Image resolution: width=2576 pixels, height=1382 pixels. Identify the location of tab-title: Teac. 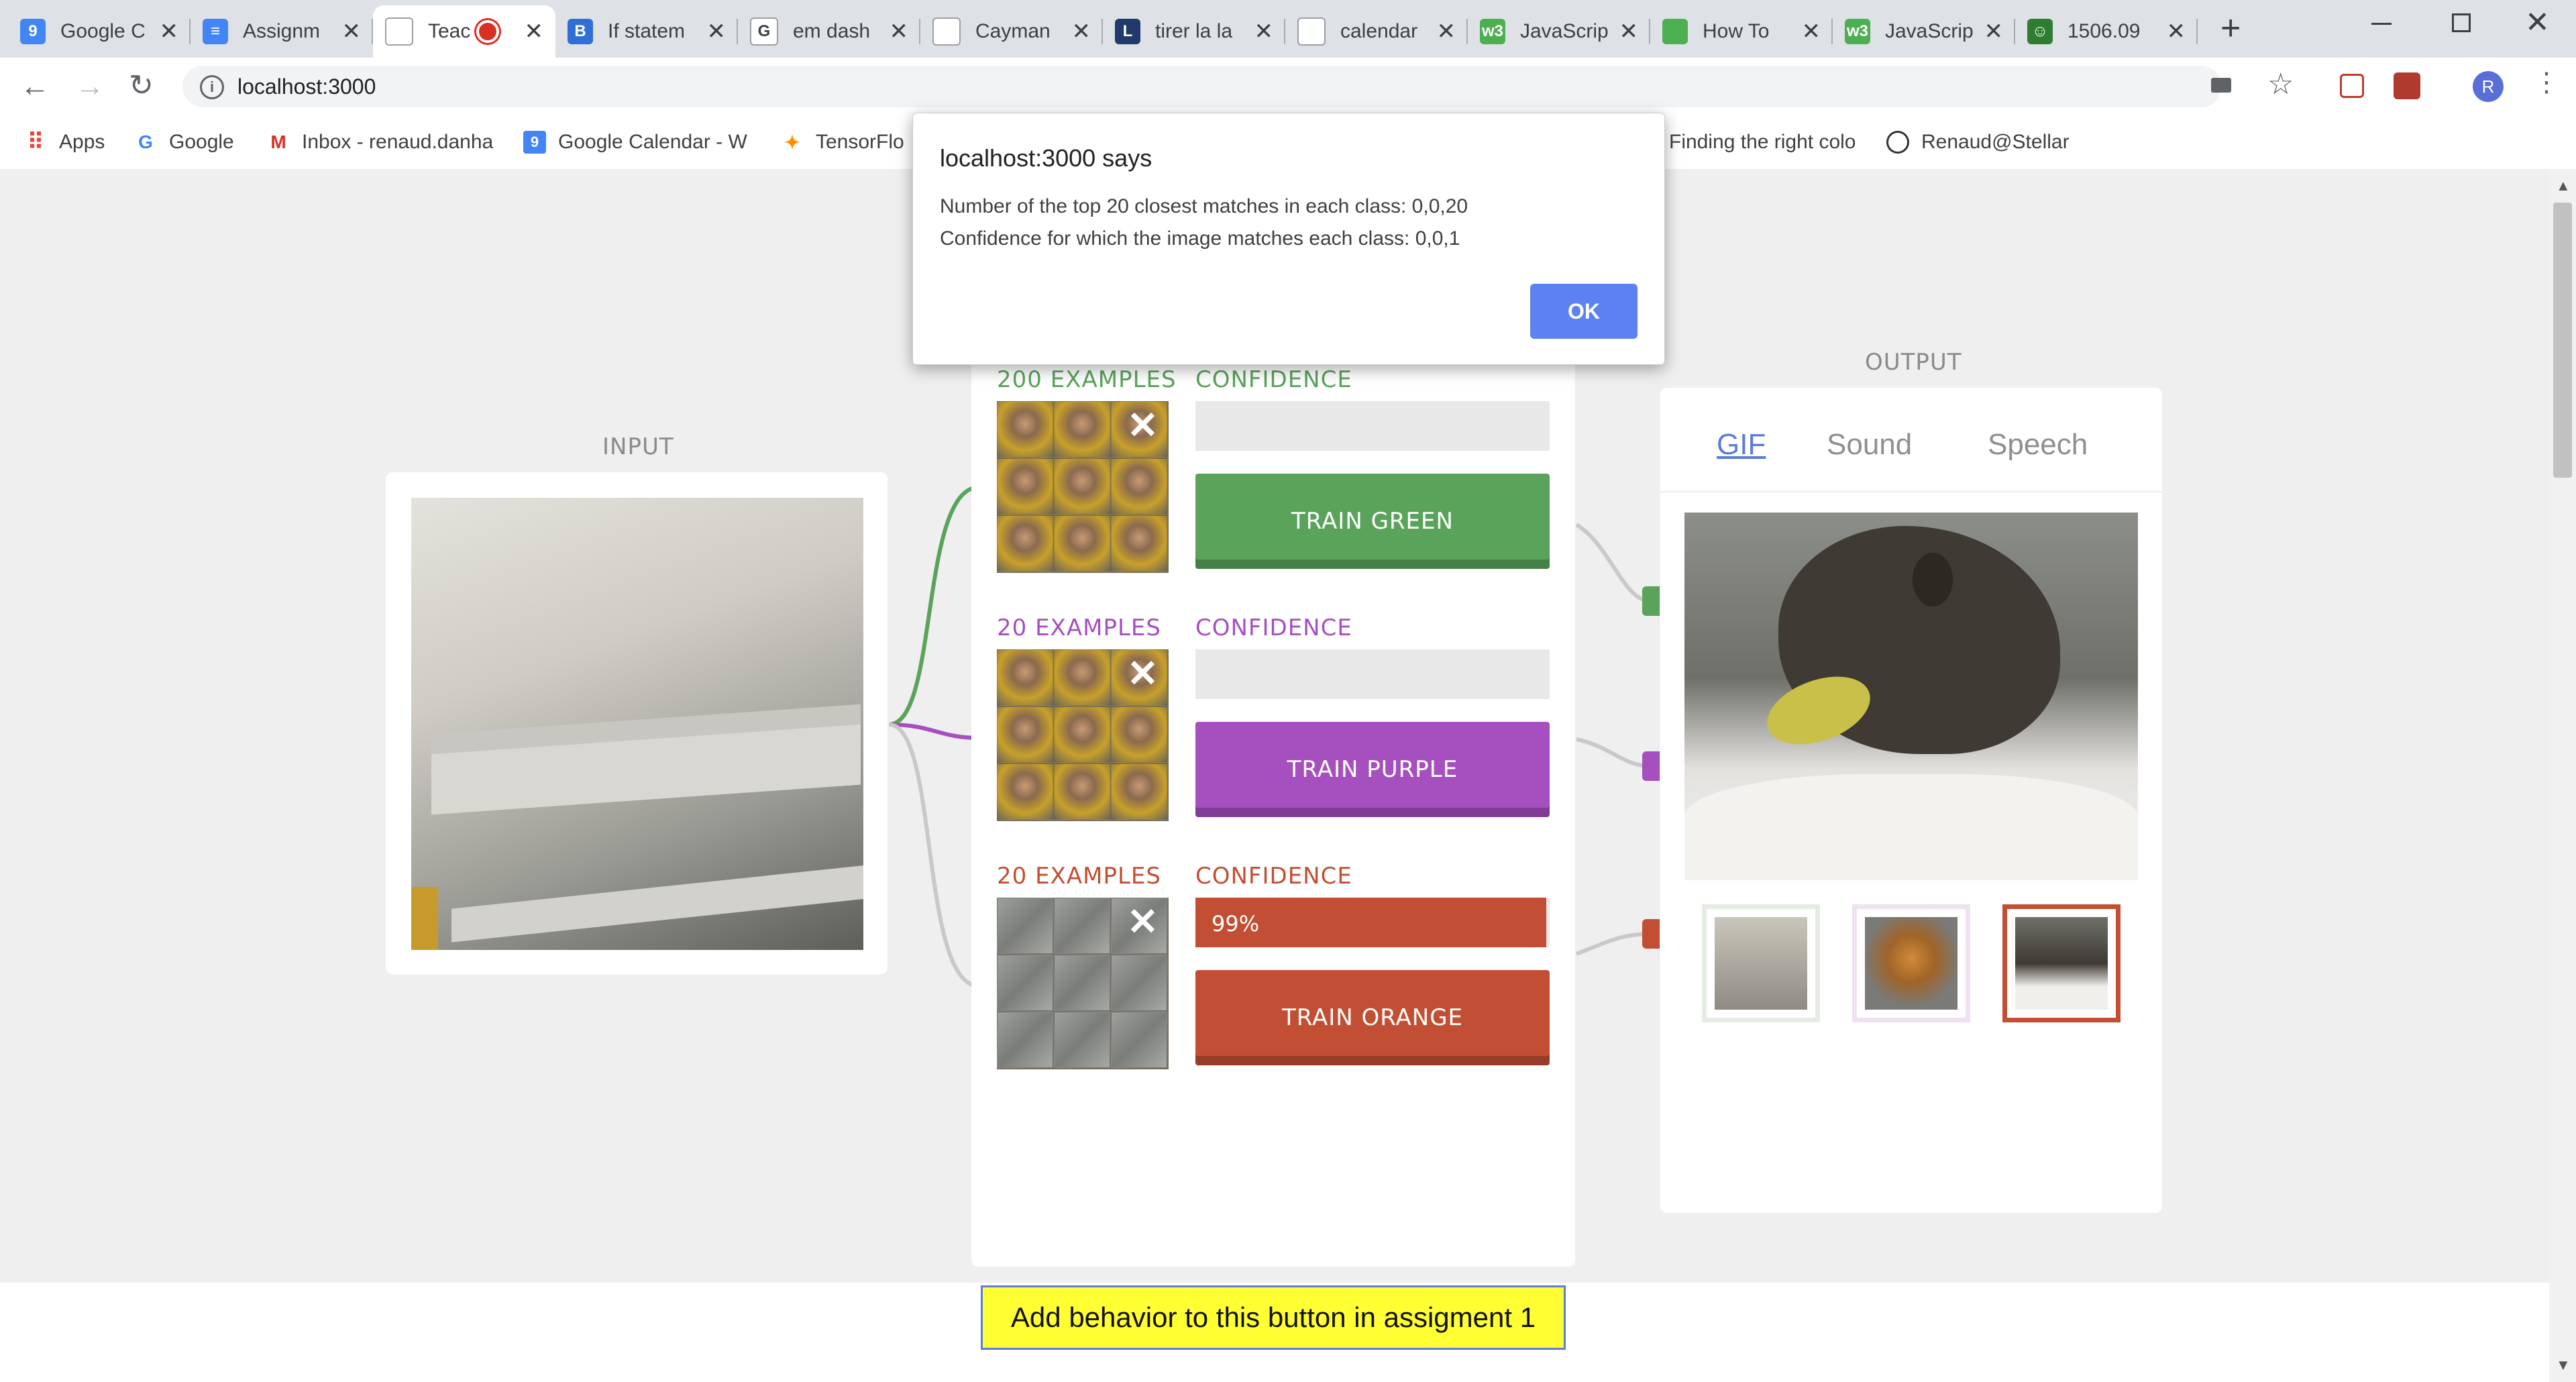
(449, 31).